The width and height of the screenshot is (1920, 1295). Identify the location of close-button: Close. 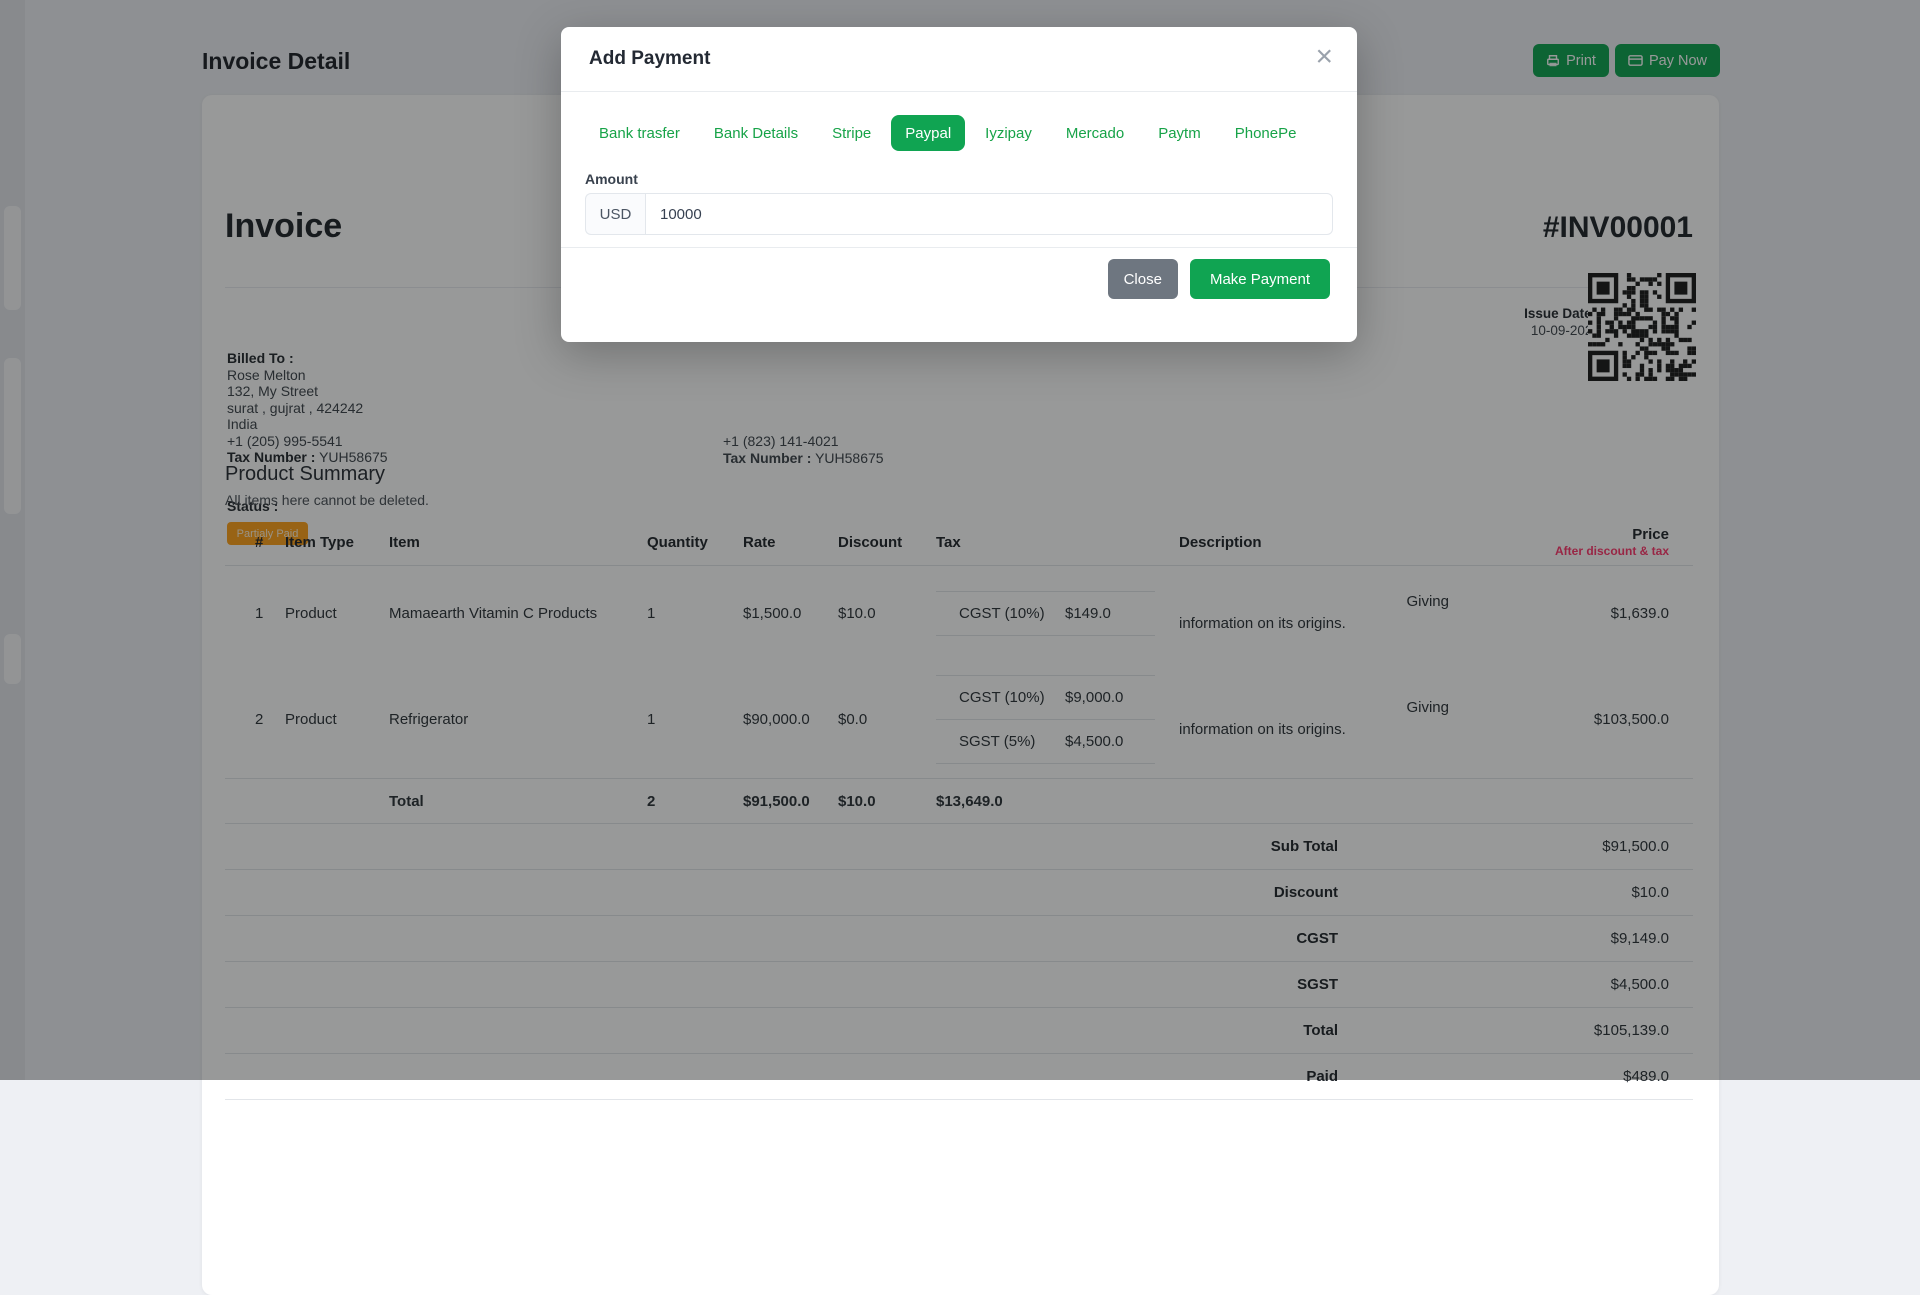
(1143, 279).